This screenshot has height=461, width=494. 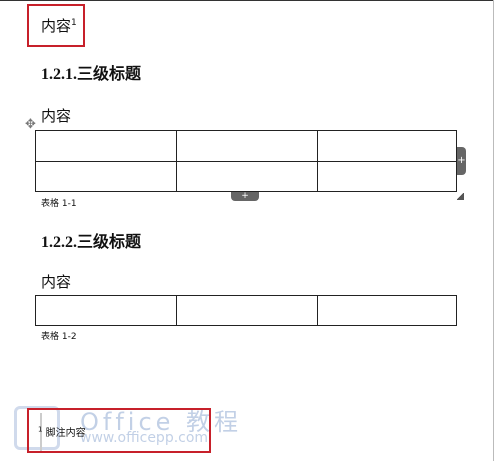 I want to click on table-resize-handle, so click(x=460, y=196).